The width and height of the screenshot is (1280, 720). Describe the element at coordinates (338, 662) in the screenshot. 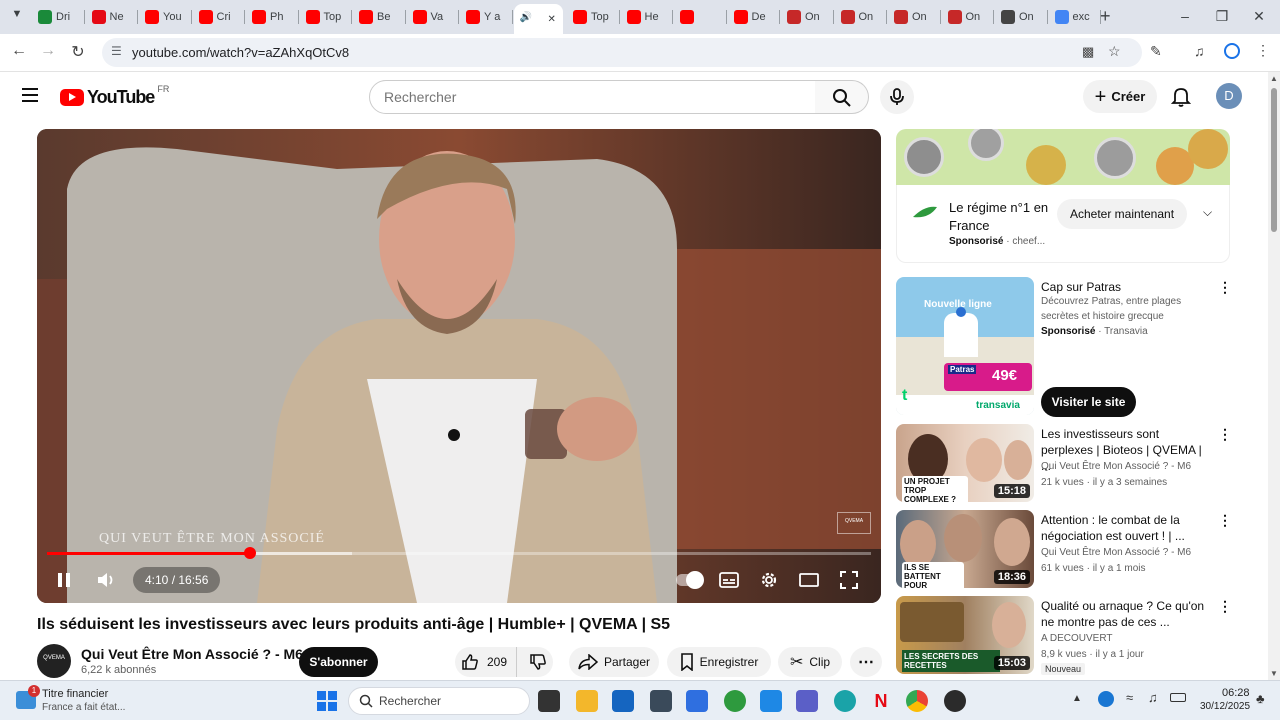

I see `subscribe-button: S'abonner` at that location.